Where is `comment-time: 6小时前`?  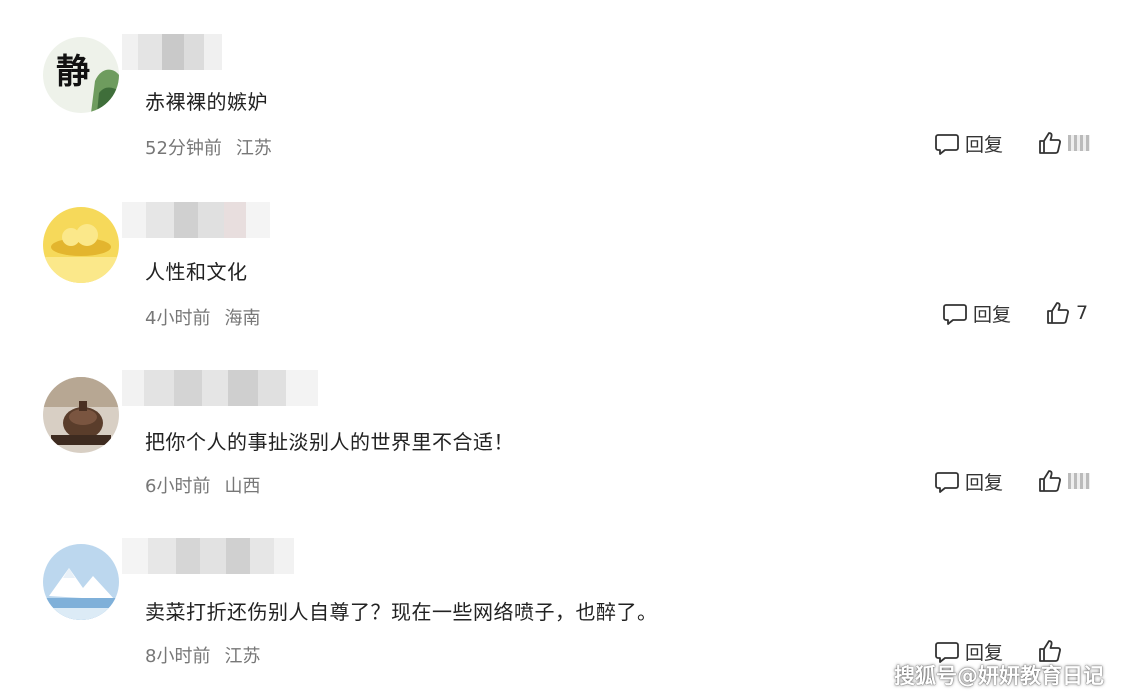
comment-time: 6小时前 is located at coordinates (178, 486).